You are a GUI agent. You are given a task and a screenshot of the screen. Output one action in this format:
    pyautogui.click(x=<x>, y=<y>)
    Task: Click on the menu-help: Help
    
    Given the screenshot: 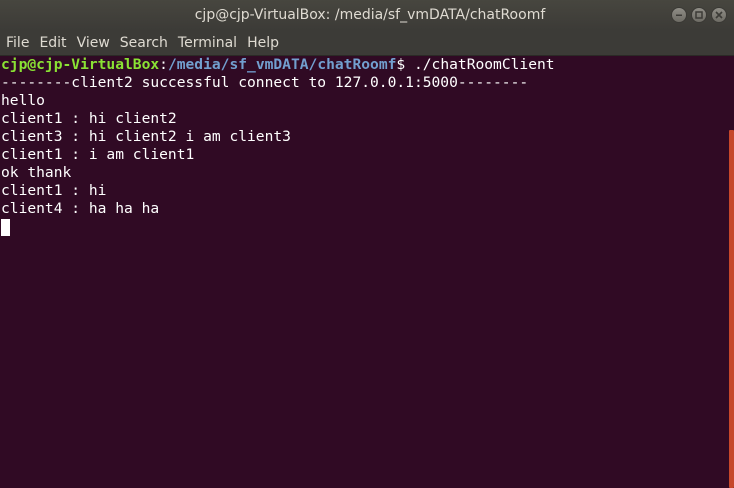 What is the action you would take?
    pyautogui.click(x=263, y=43)
    